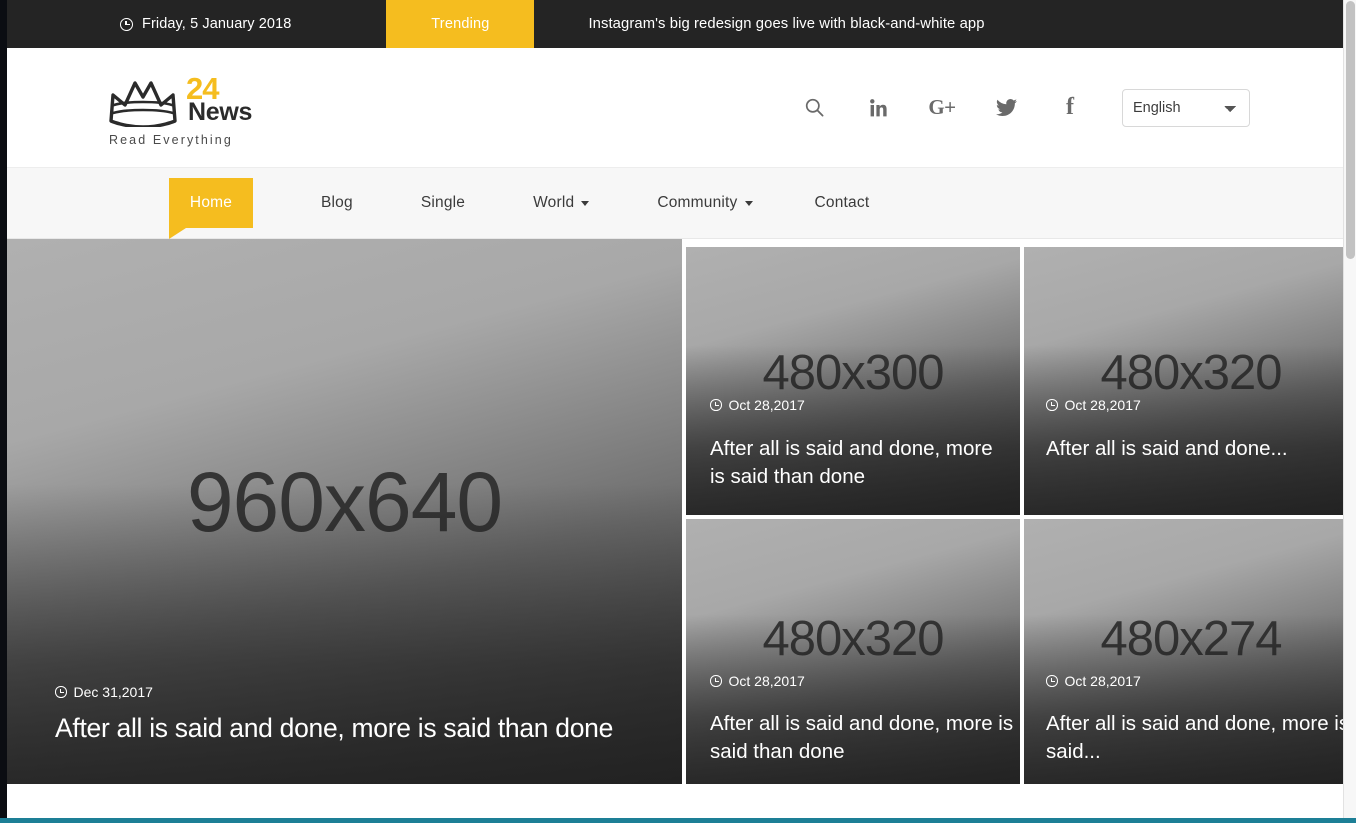 The width and height of the screenshot is (1356, 823). I want to click on nav-items: Home Blog Single World Community Contact, so click(519, 203).